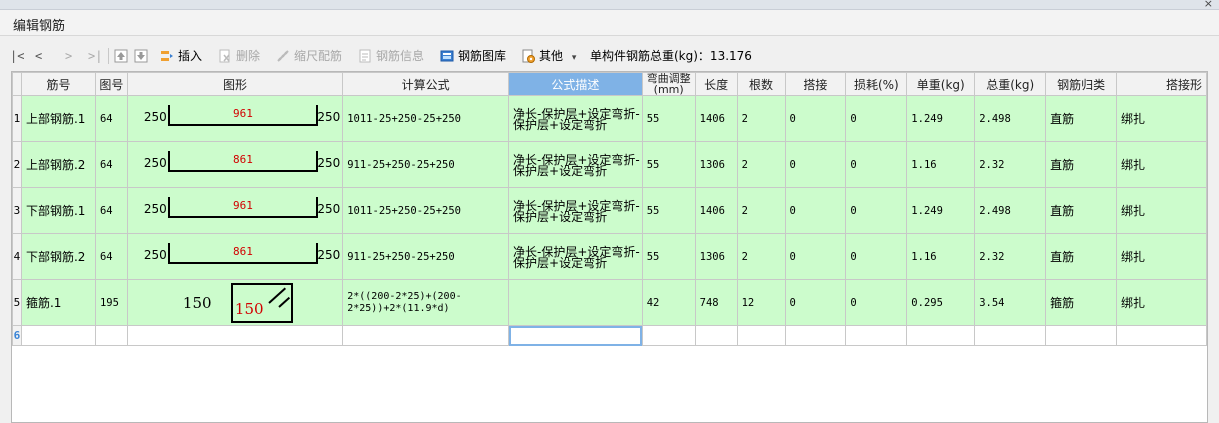 This screenshot has height=423, width=1219. What do you see at coordinates (17, 118) in the screenshot?
I see `row-number: 1` at bounding box center [17, 118].